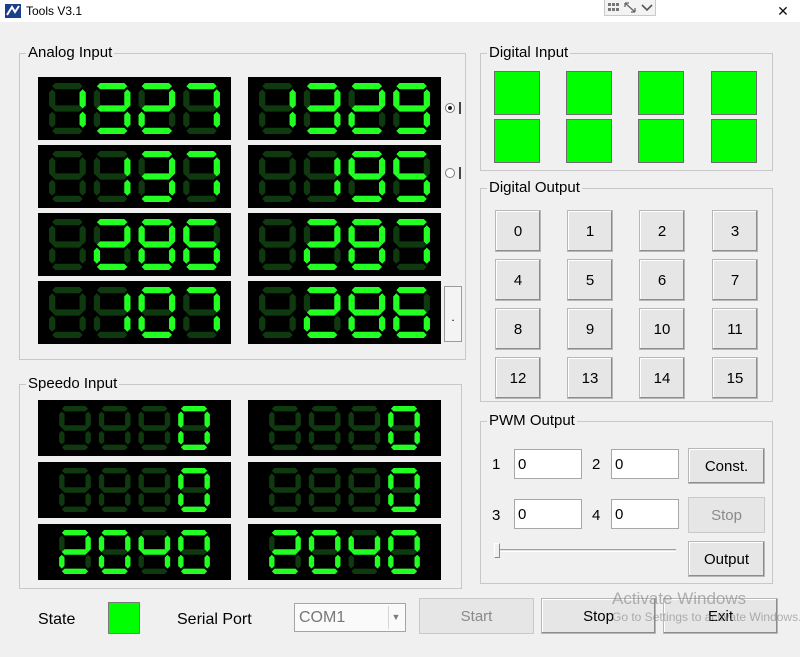 The image size is (800, 657). Describe the element at coordinates (497, 550) in the screenshot. I see `pwm-slider-thumb` at that location.